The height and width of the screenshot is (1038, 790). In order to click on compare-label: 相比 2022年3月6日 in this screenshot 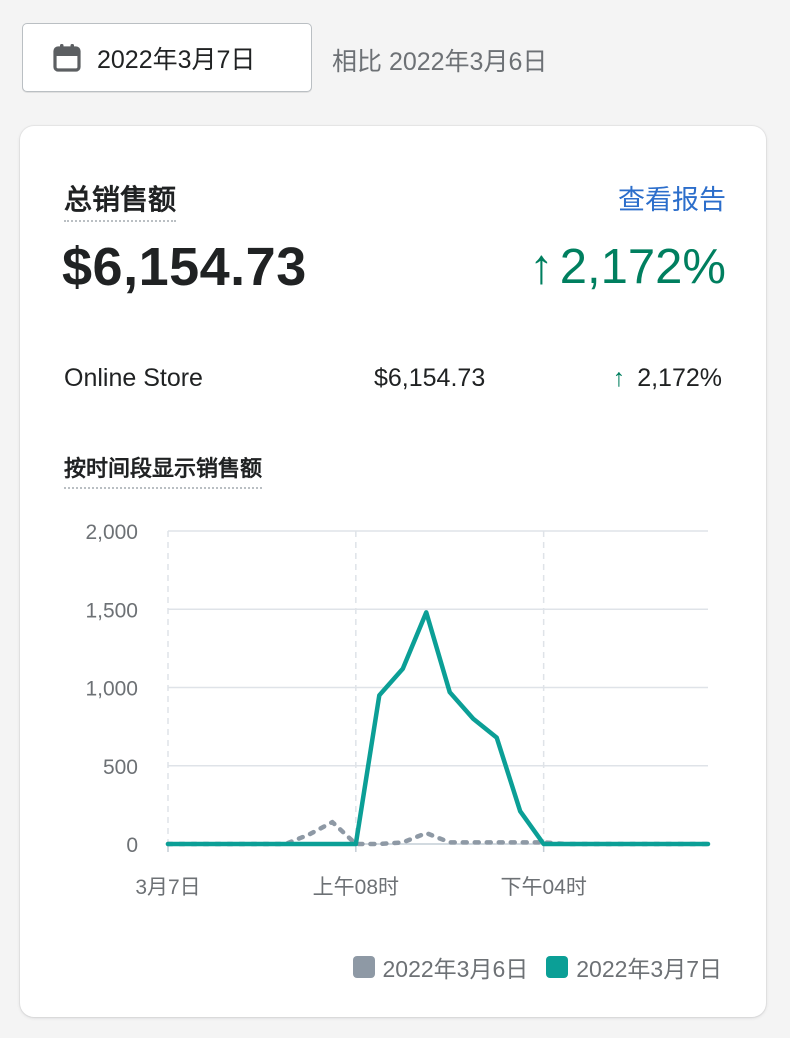, I will do `click(440, 62)`.